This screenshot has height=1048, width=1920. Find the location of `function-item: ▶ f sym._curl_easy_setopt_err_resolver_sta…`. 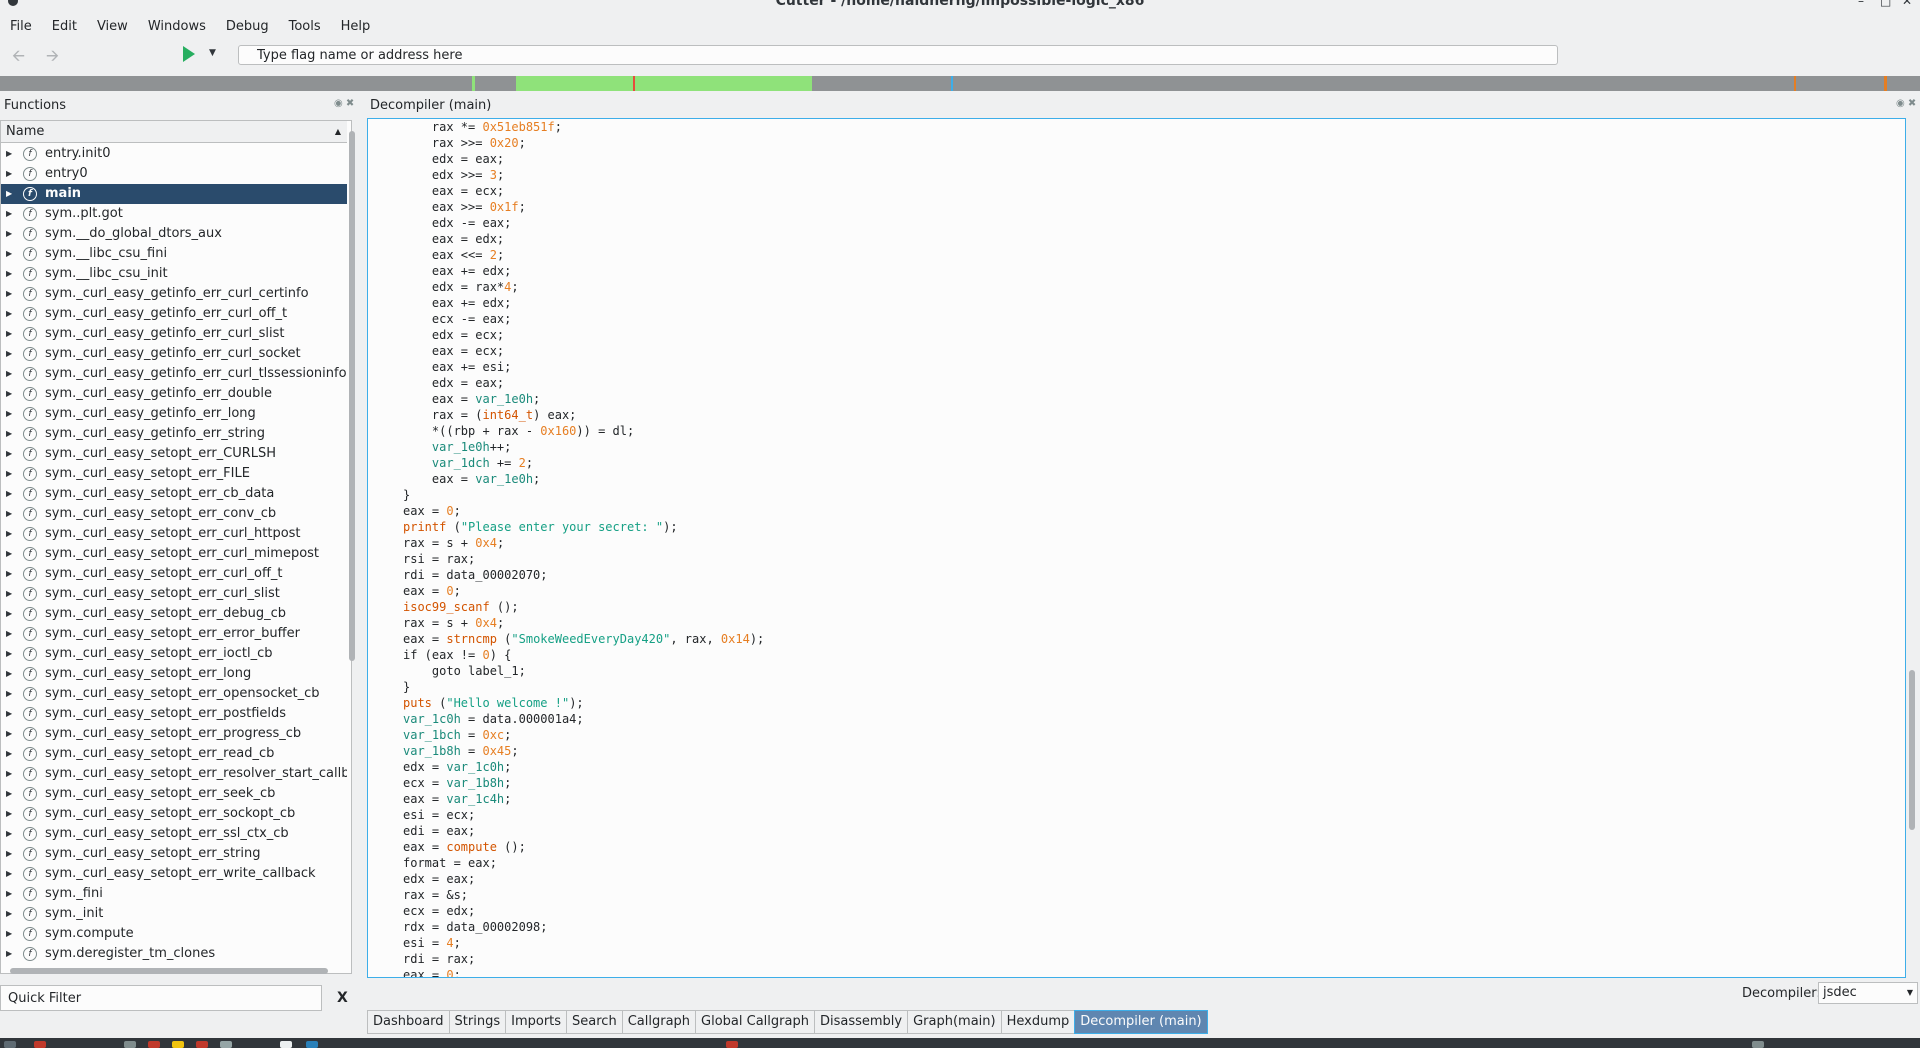

function-item: ▶ f sym._curl_easy_setopt_err_resolver_sta… is located at coordinates (174, 774).